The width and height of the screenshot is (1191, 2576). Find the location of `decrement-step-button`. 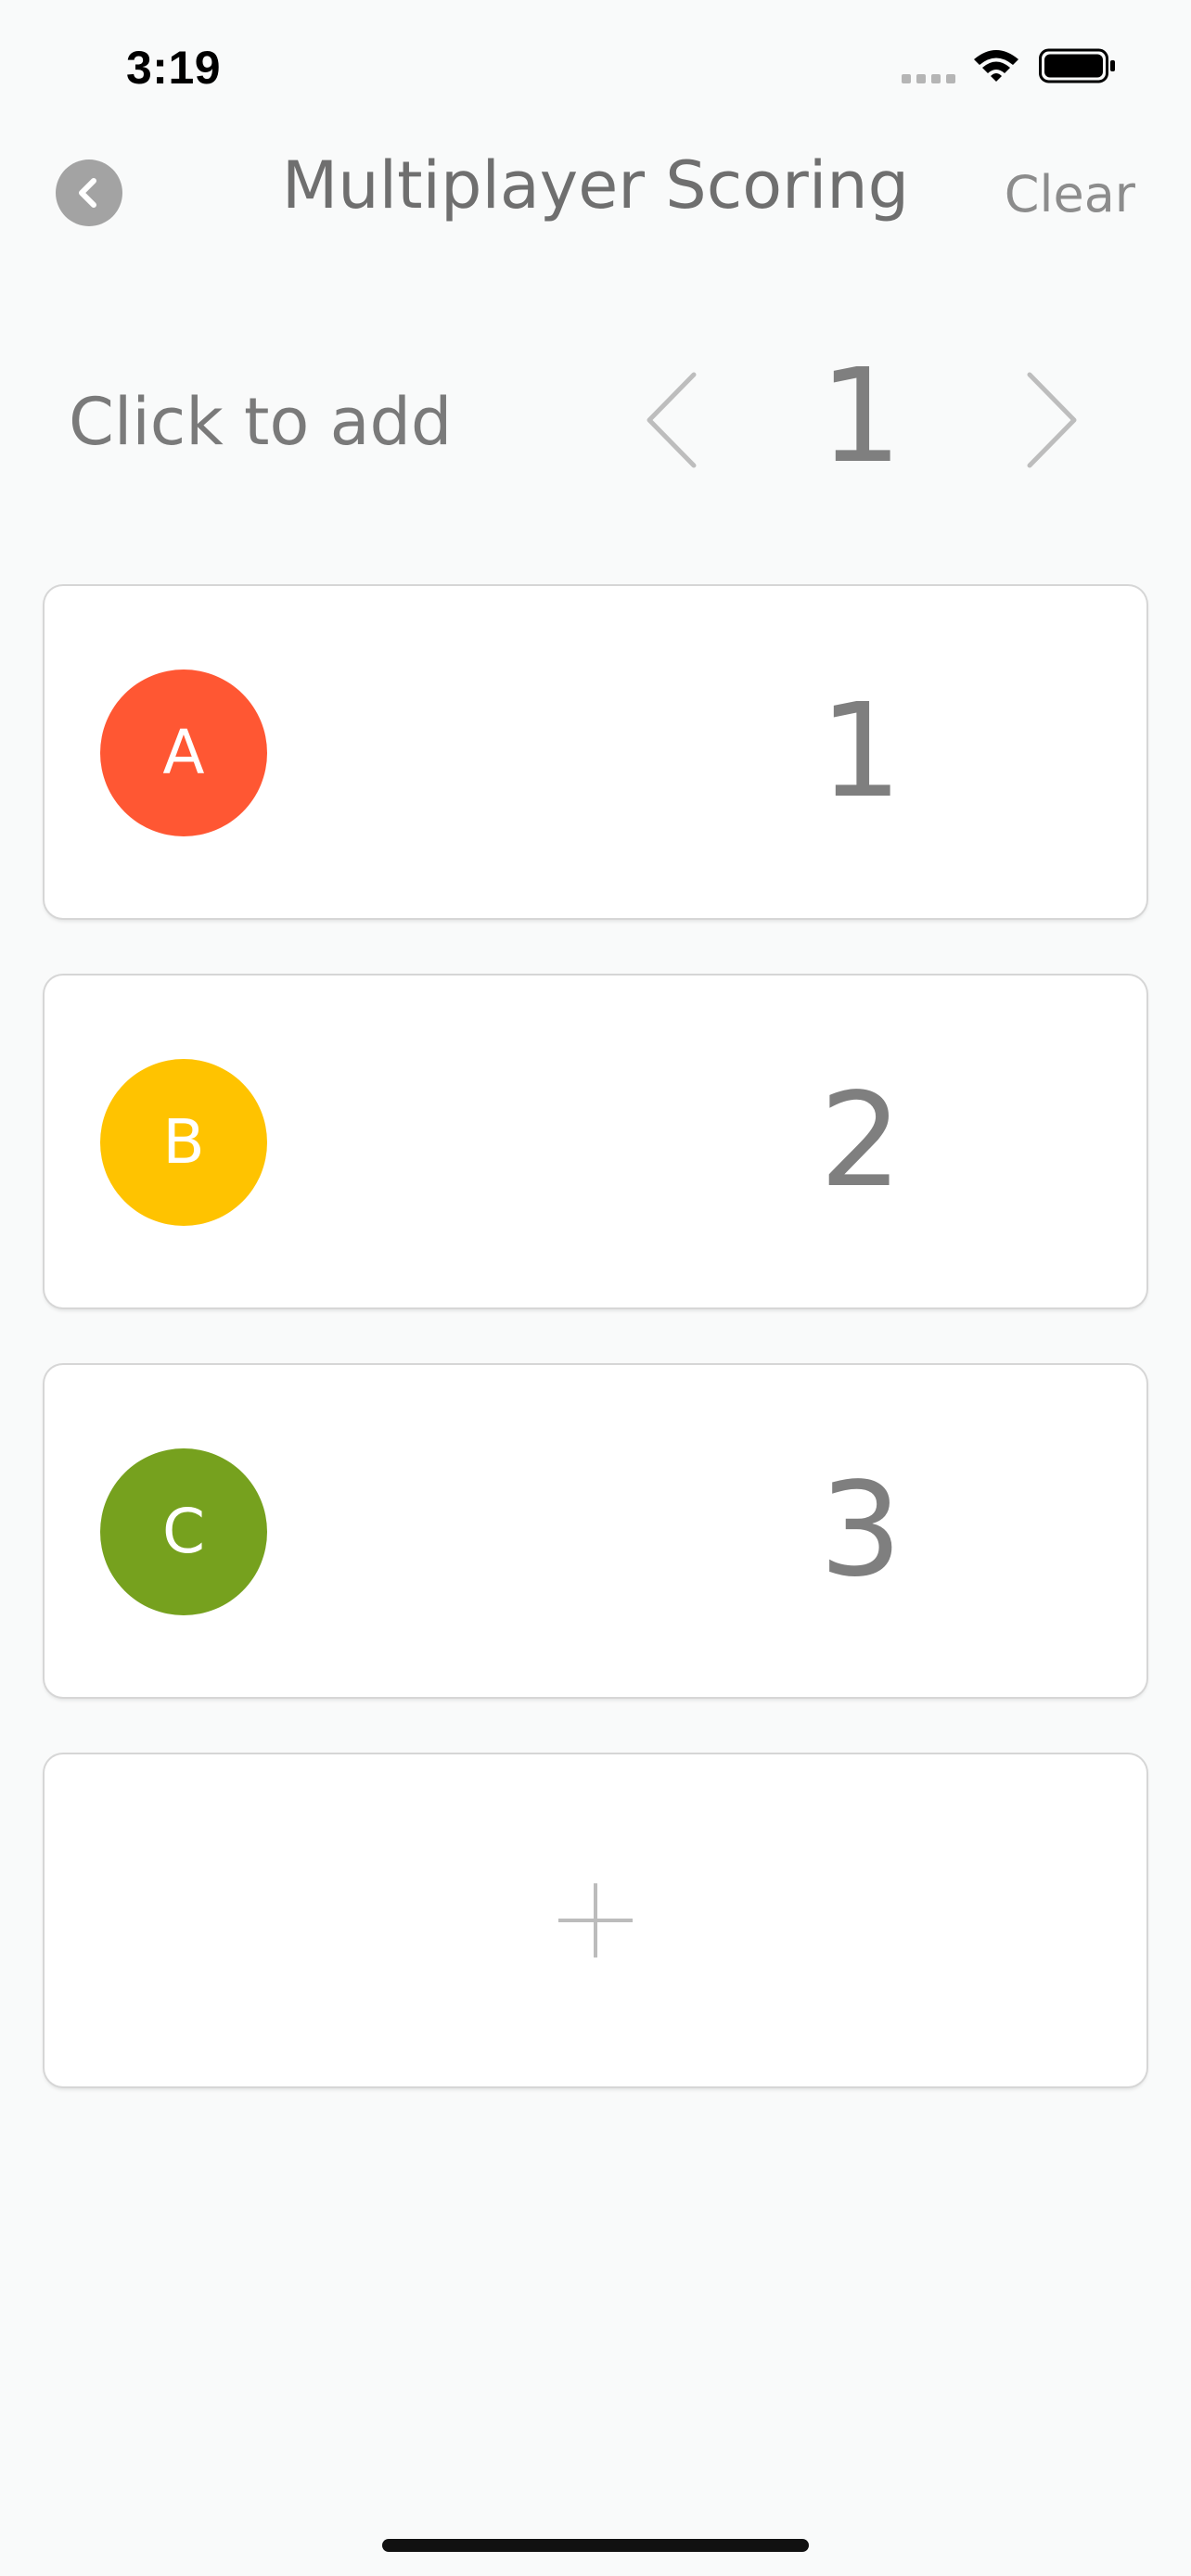

decrement-step-button is located at coordinates (673, 420).